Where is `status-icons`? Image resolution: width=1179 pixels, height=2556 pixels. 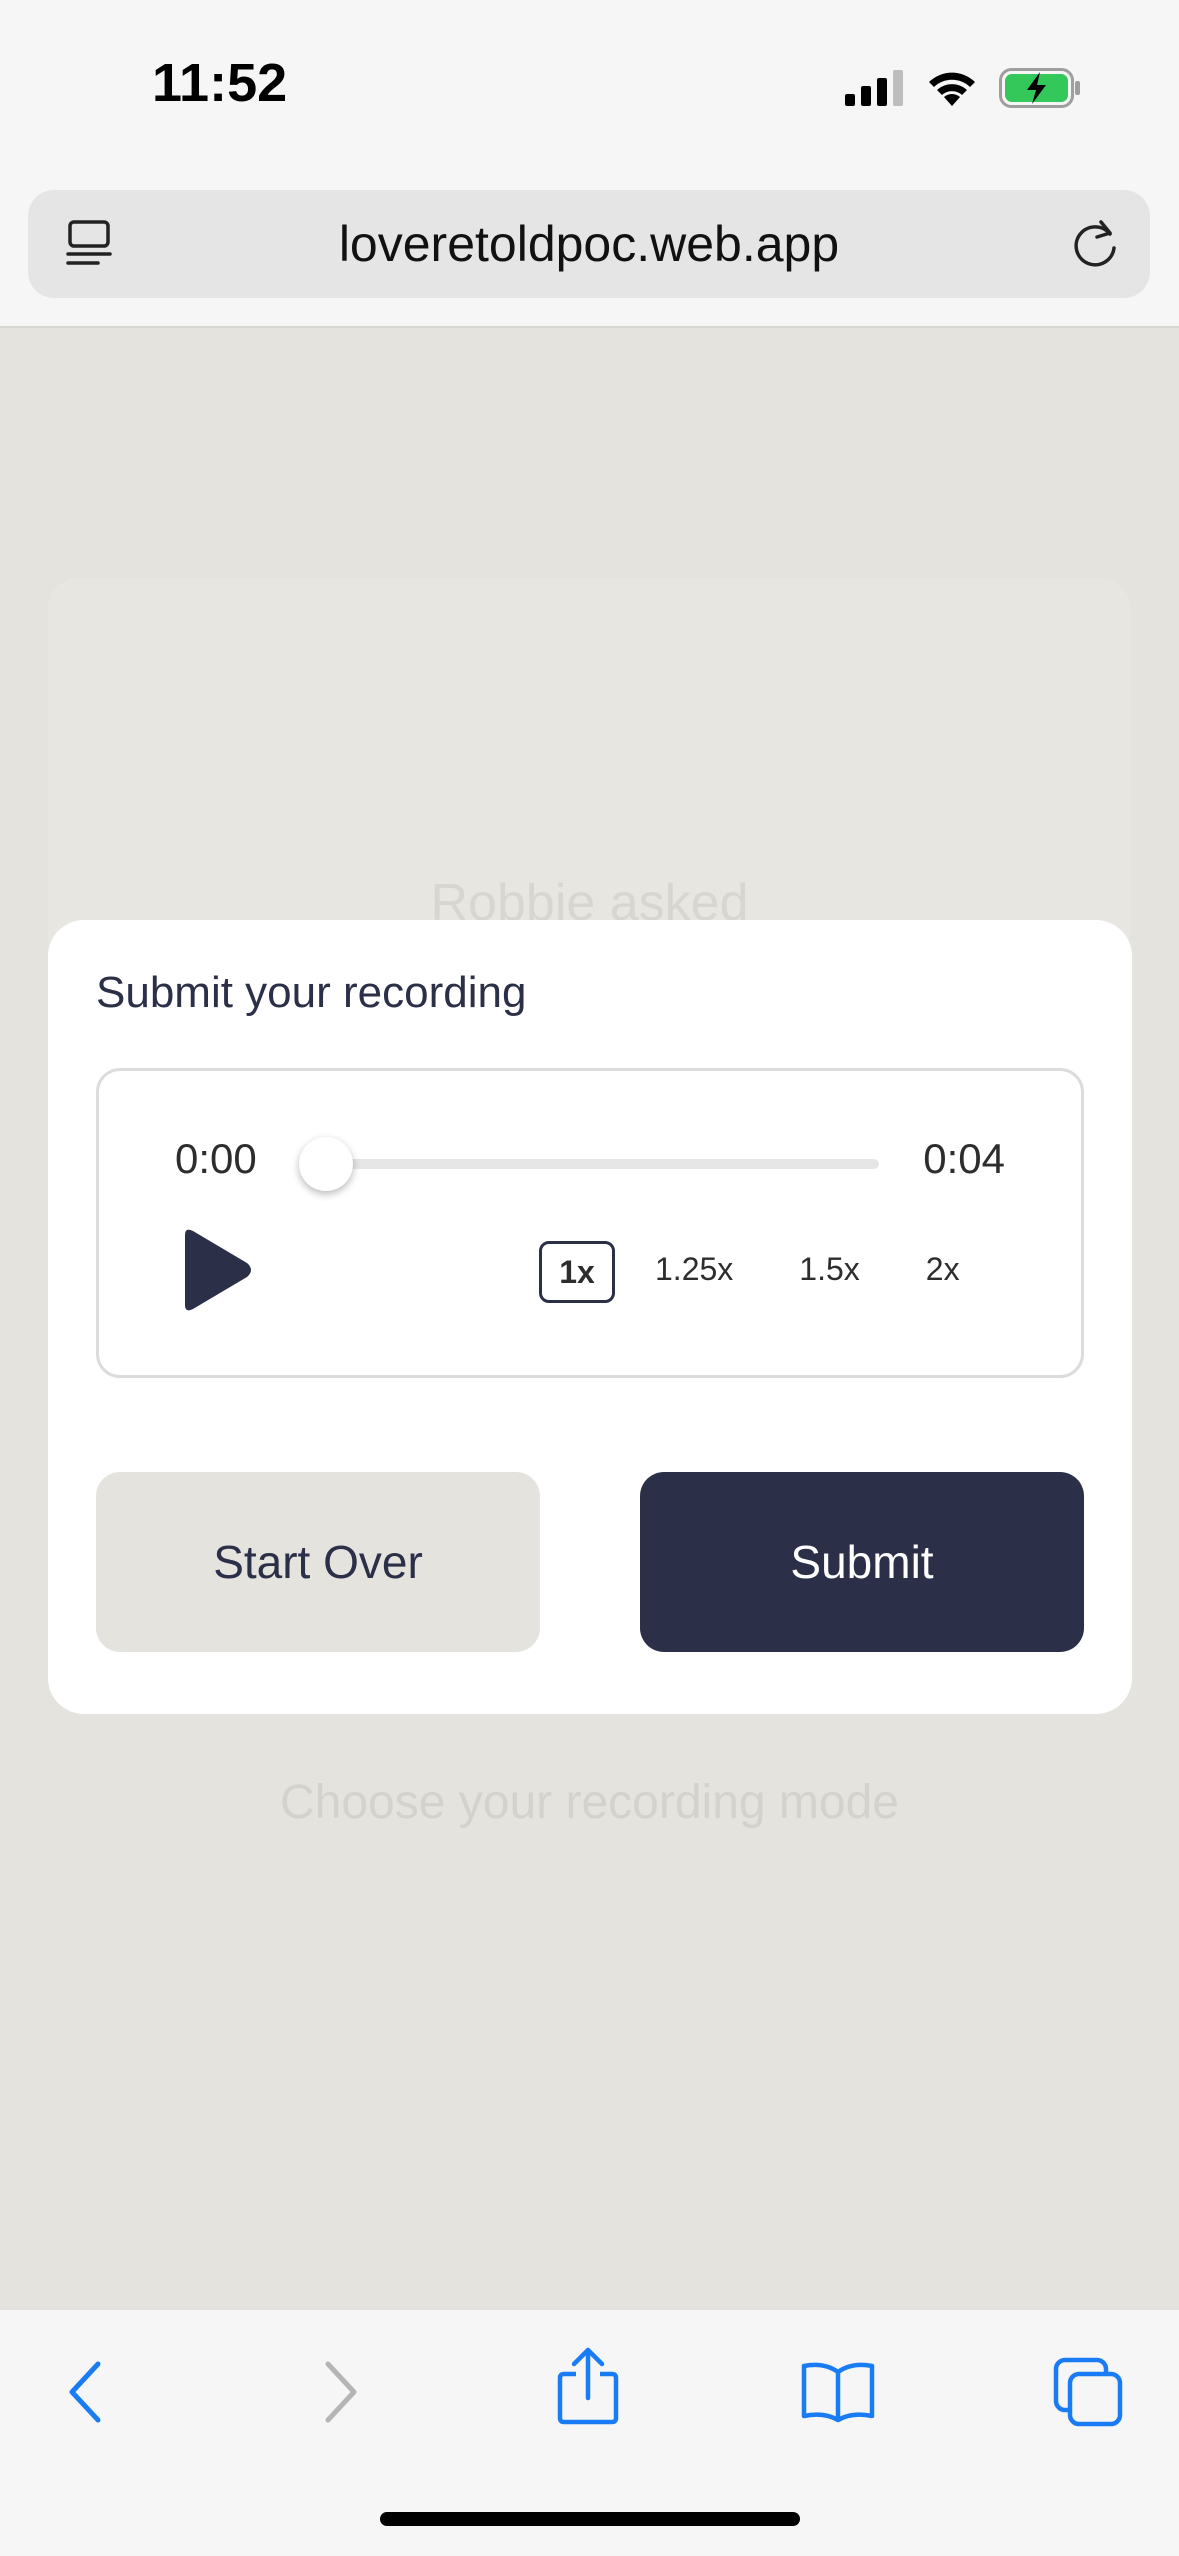
status-icons is located at coordinates (963, 88).